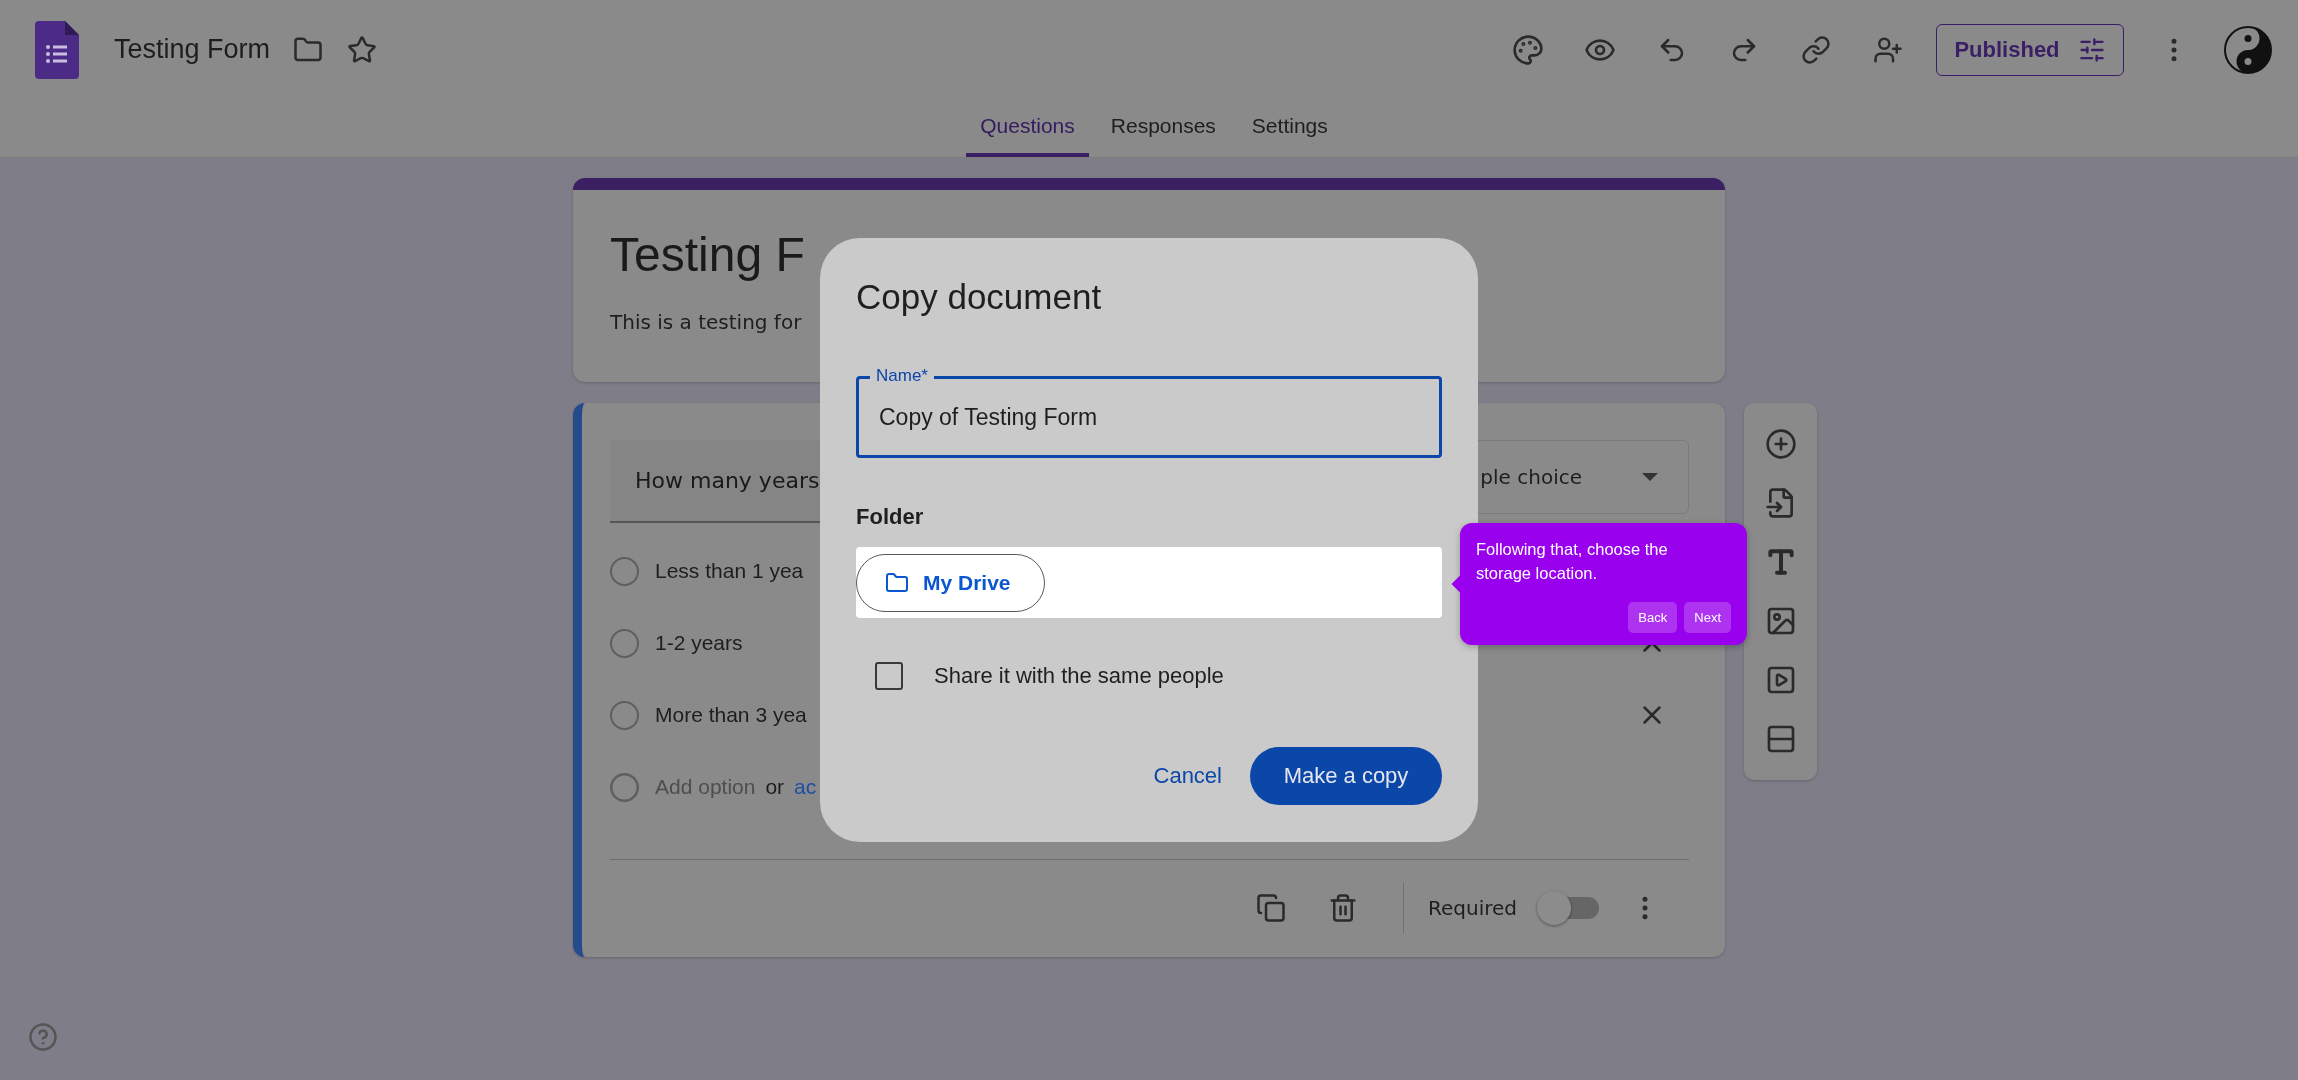 This screenshot has height=1080, width=2298. What do you see at coordinates (706, 322) in the screenshot?
I see `form-description: This is a testing for` at bounding box center [706, 322].